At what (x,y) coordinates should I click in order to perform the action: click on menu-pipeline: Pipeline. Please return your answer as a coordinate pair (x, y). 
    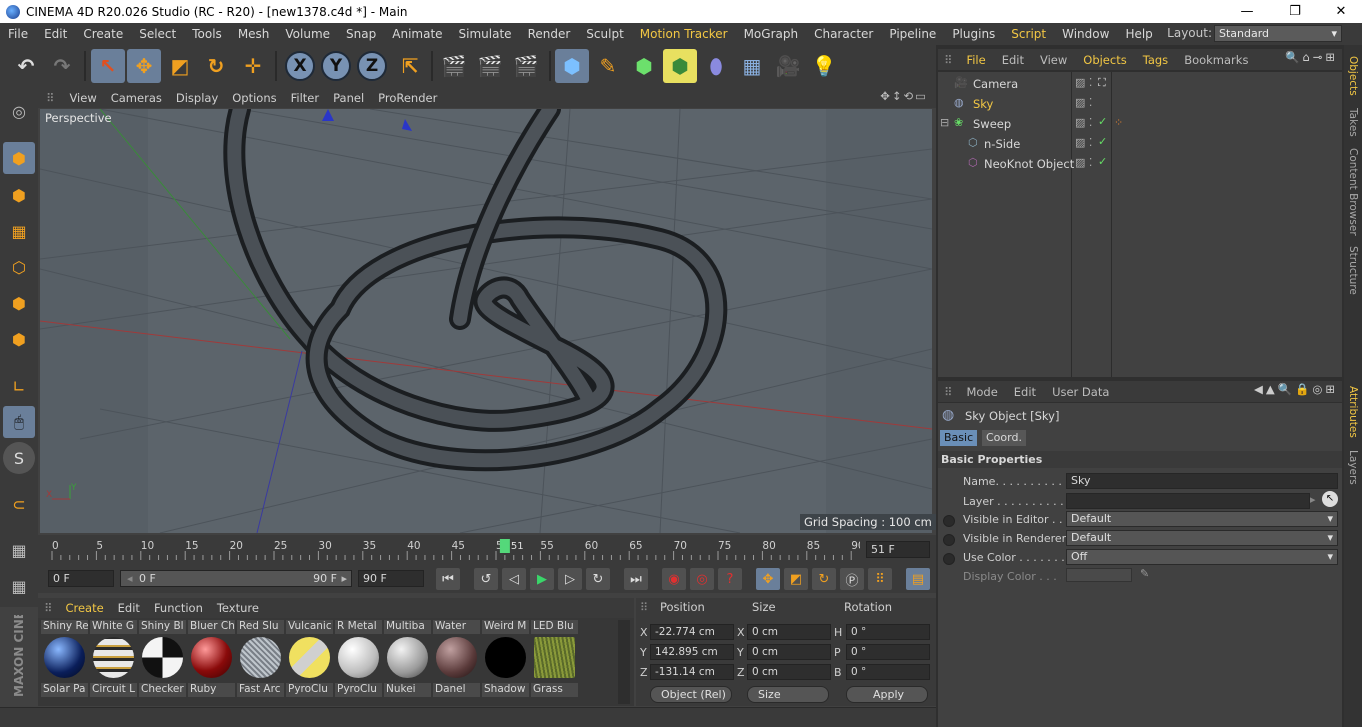
    Looking at the image, I should click on (912, 34).